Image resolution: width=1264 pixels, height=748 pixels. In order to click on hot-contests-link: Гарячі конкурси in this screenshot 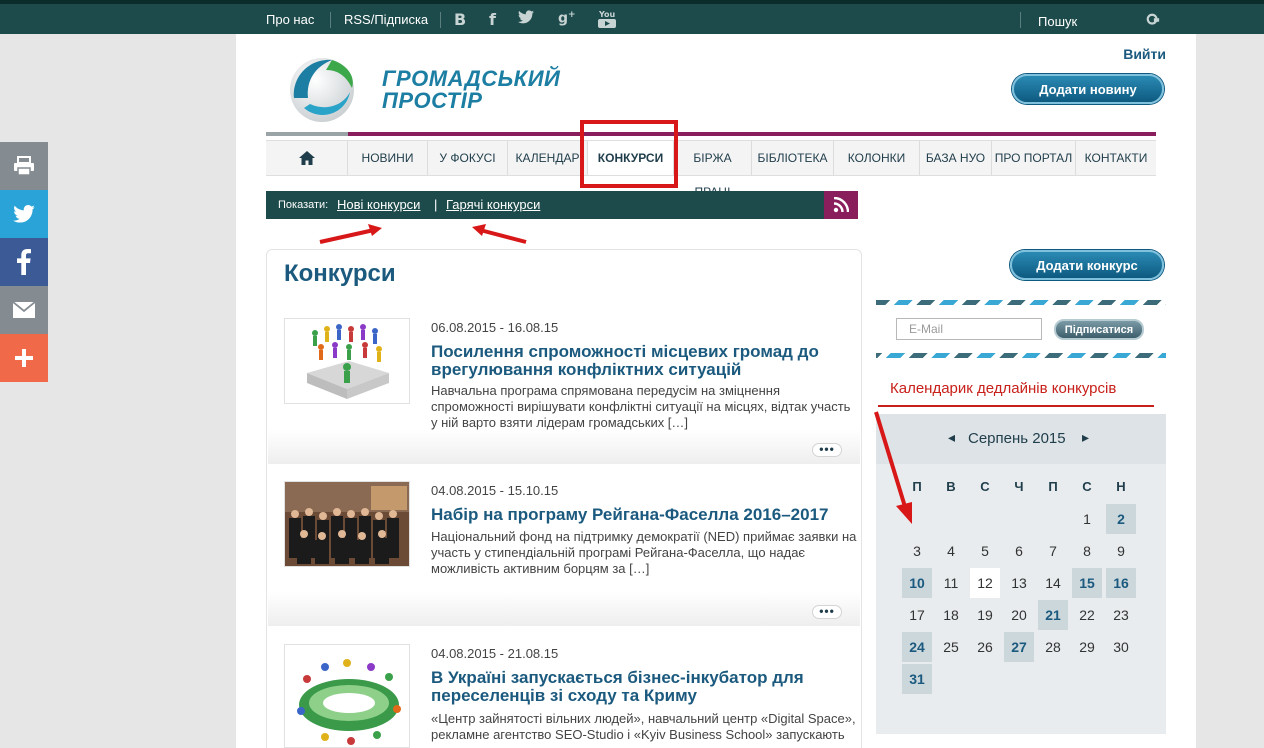, I will do `click(493, 204)`.